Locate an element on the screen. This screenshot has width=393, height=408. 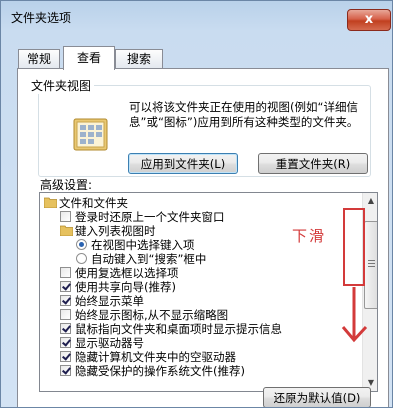
close-button: x is located at coordinates (369, 20).